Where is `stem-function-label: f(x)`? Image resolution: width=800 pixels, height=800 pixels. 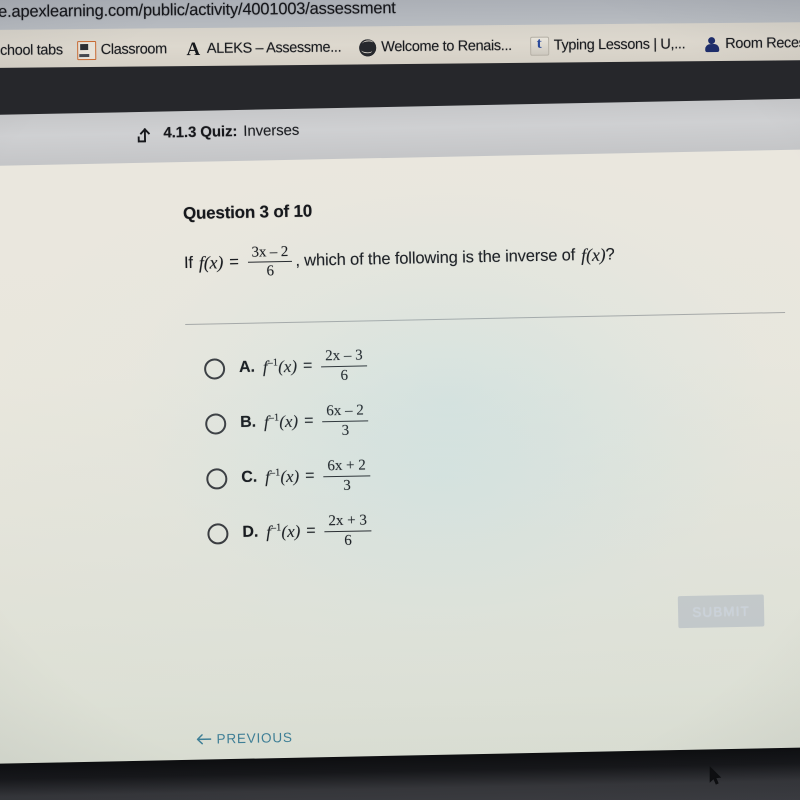 stem-function-label: f(x) is located at coordinates (211, 262).